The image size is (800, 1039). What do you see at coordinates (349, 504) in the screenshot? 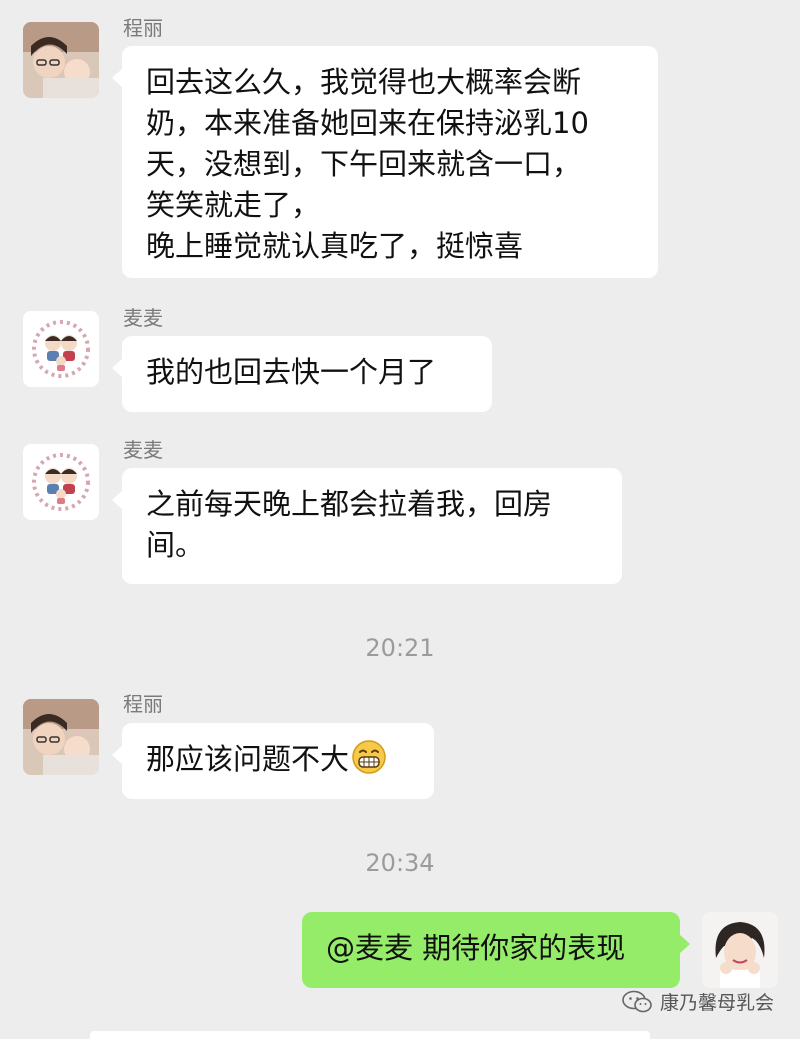
I see `message-text: 之前每天晚上都会拉着我，回房` at bounding box center [349, 504].